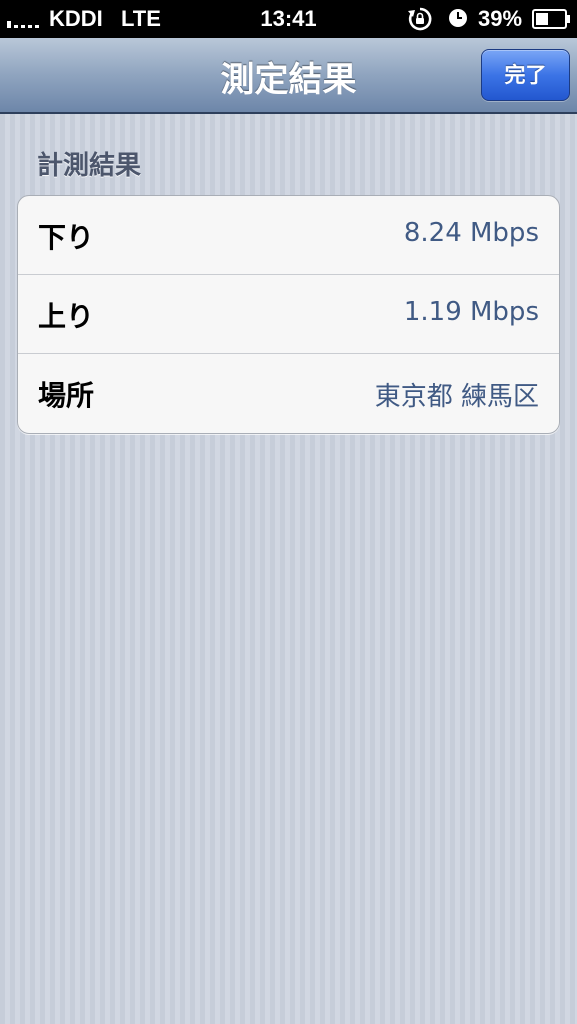 The image size is (577, 1024). What do you see at coordinates (458, 18) in the screenshot?
I see `alarm-icon` at bounding box center [458, 18].